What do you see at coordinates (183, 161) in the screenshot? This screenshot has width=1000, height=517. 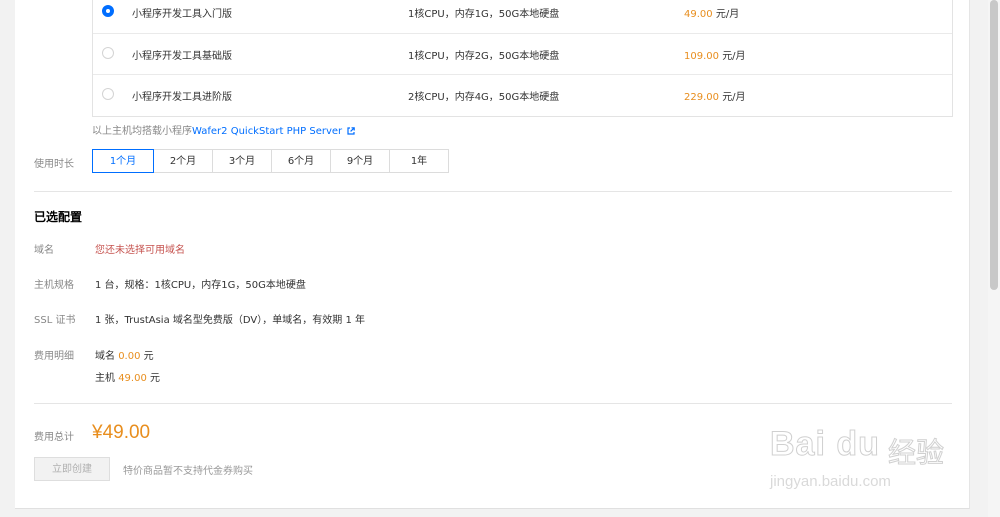 I see `duration-option-2-months: 2个月` at bounding box center [183, 161].